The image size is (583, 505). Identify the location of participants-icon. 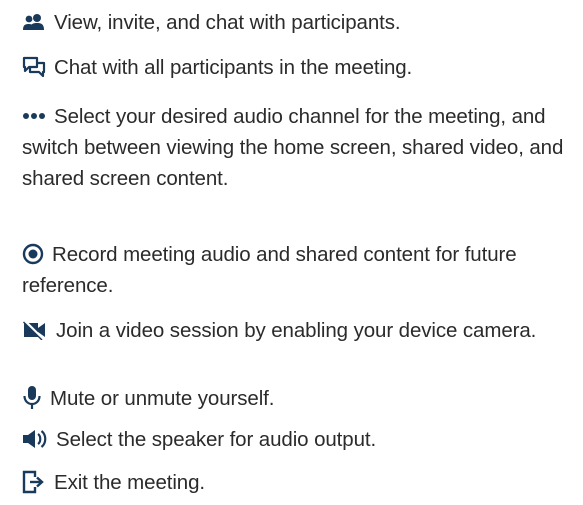
(34, 22).